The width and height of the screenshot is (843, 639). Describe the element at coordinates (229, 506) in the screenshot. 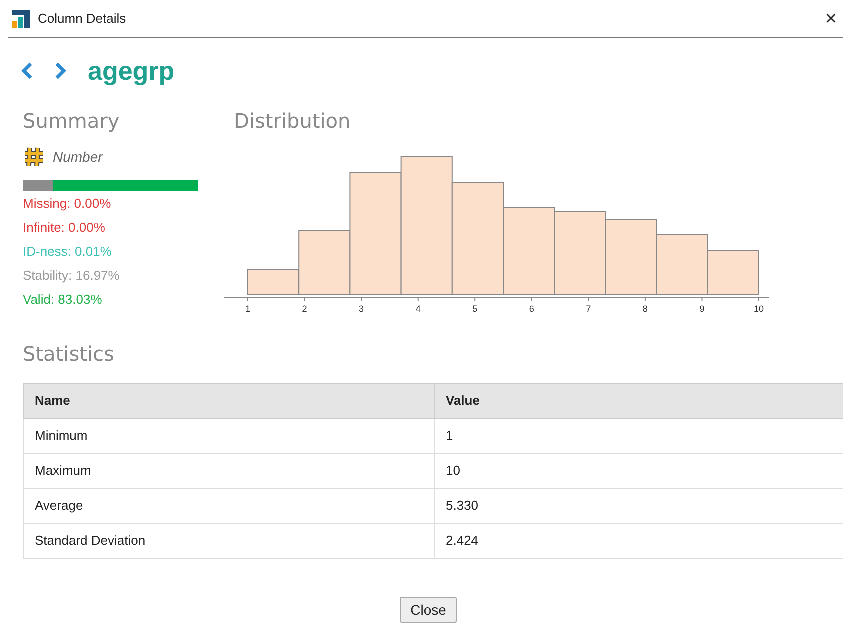

I see `table-cell: Average` at that location.